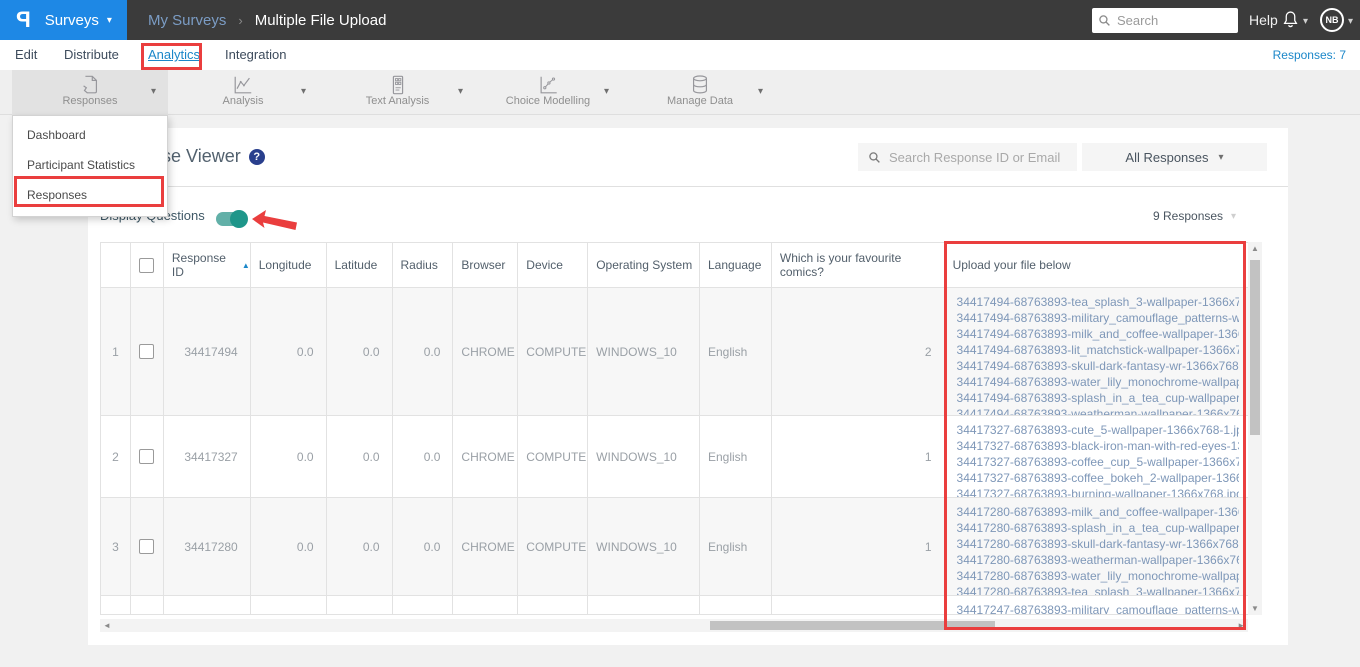 The width and height of the screenshot is (1360, 667). I want to click on scroll-up-icon: ▲, so click(1255, 248).